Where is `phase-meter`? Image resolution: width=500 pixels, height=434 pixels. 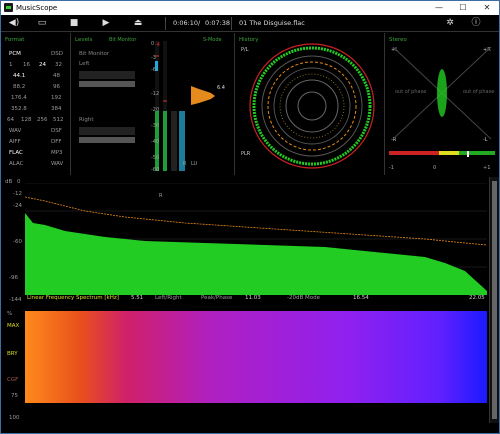 phase-meter is located at coordinates (442, 154).